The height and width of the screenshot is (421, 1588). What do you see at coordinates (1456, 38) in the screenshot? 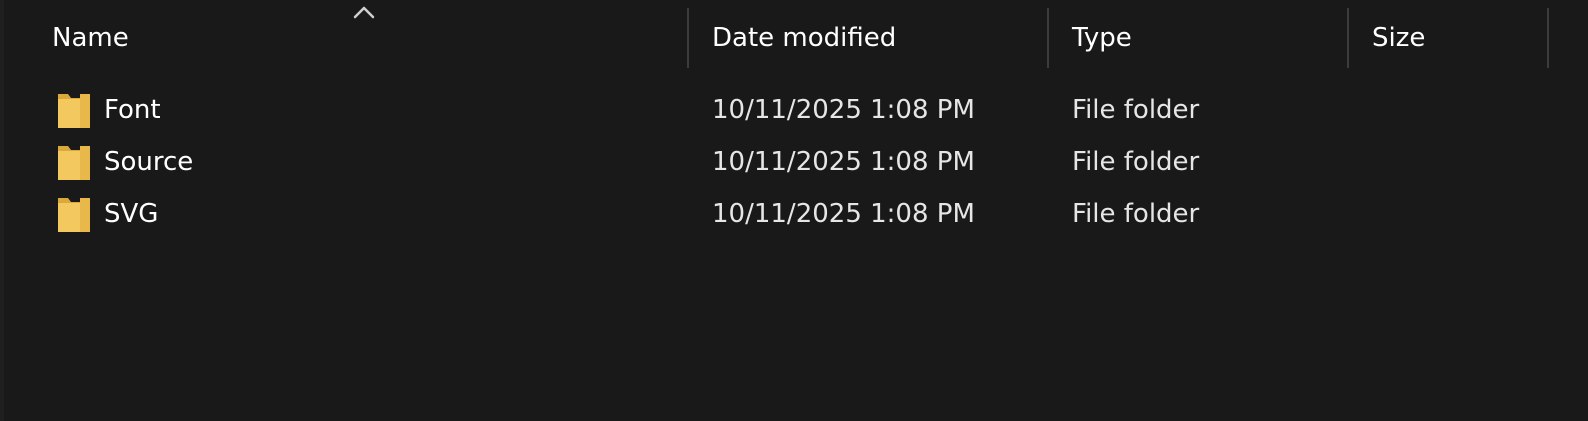
I see `column-header-size: Size` at bounding box center [1456, 38].